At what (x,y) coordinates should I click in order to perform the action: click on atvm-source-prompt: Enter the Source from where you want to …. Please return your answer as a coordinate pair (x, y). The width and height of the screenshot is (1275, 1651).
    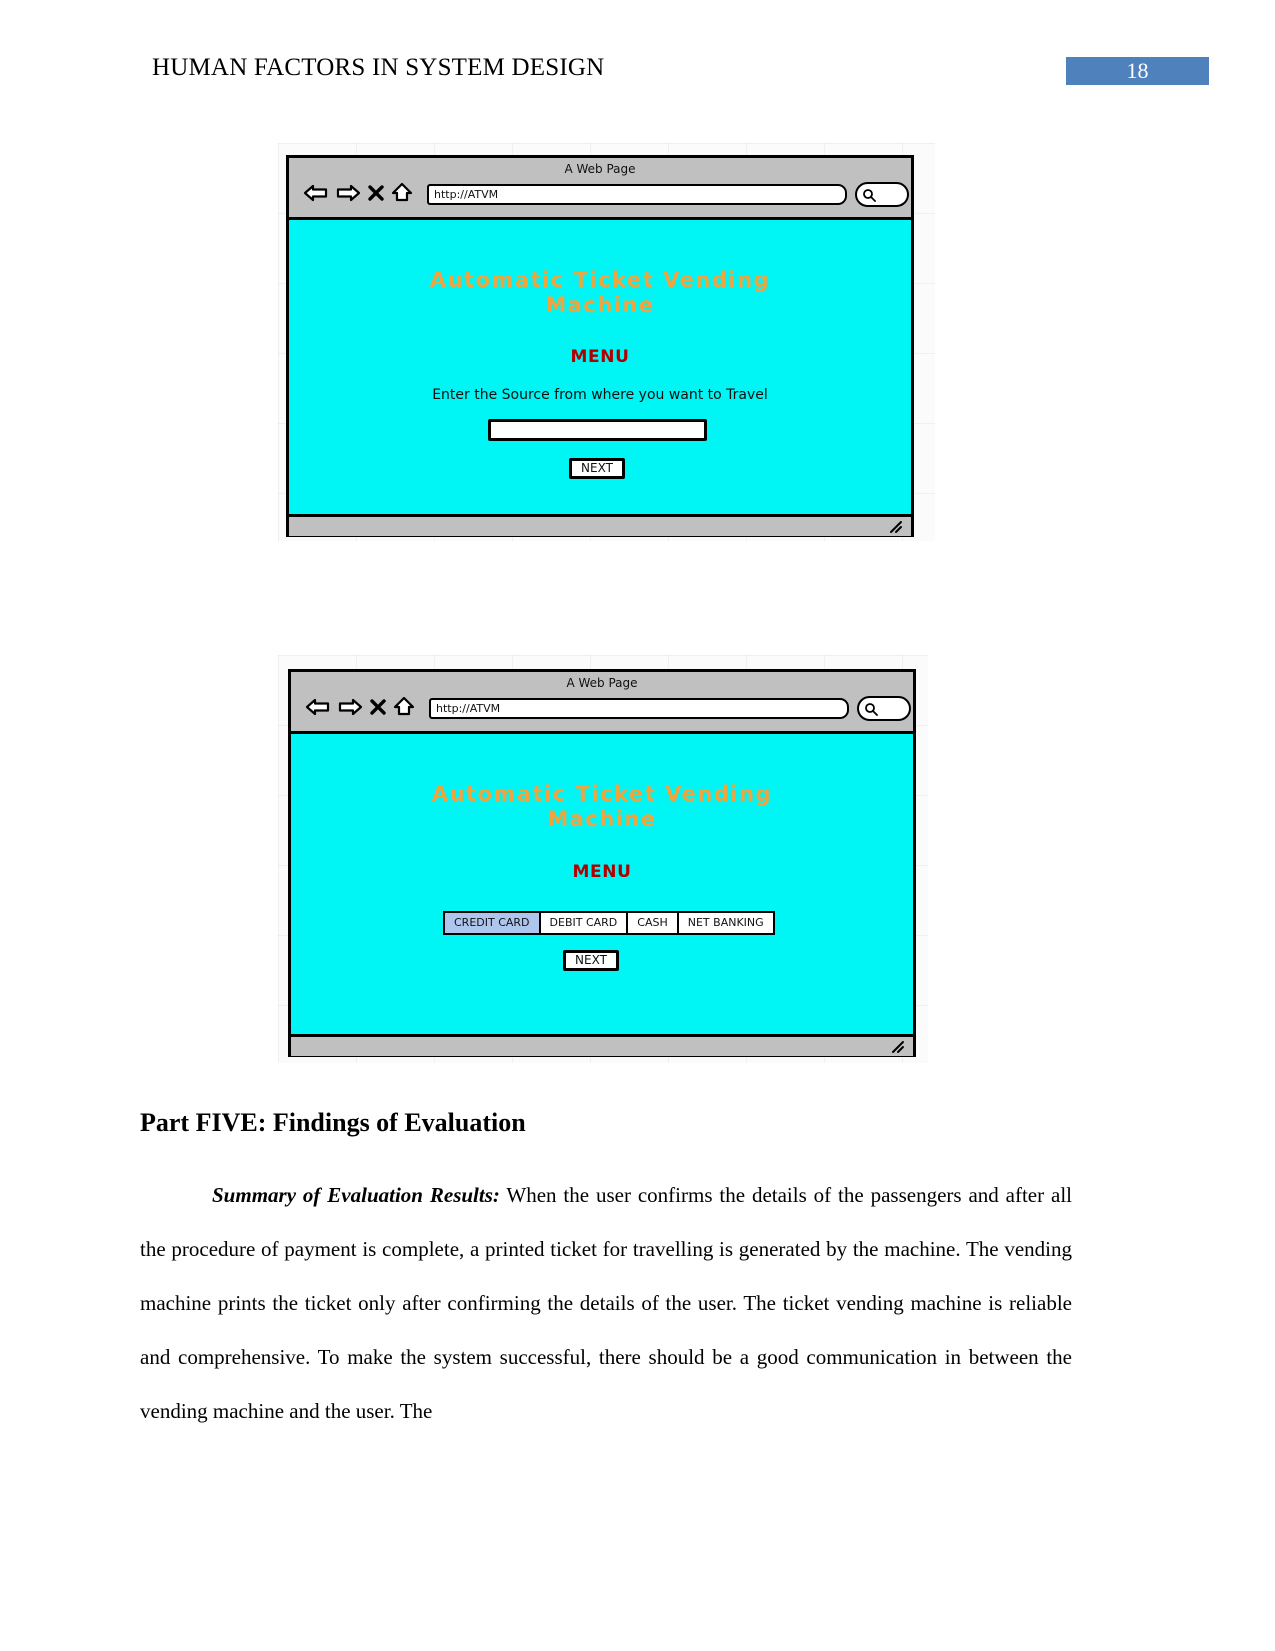
    Looking at the image, I should click on (600, 395).